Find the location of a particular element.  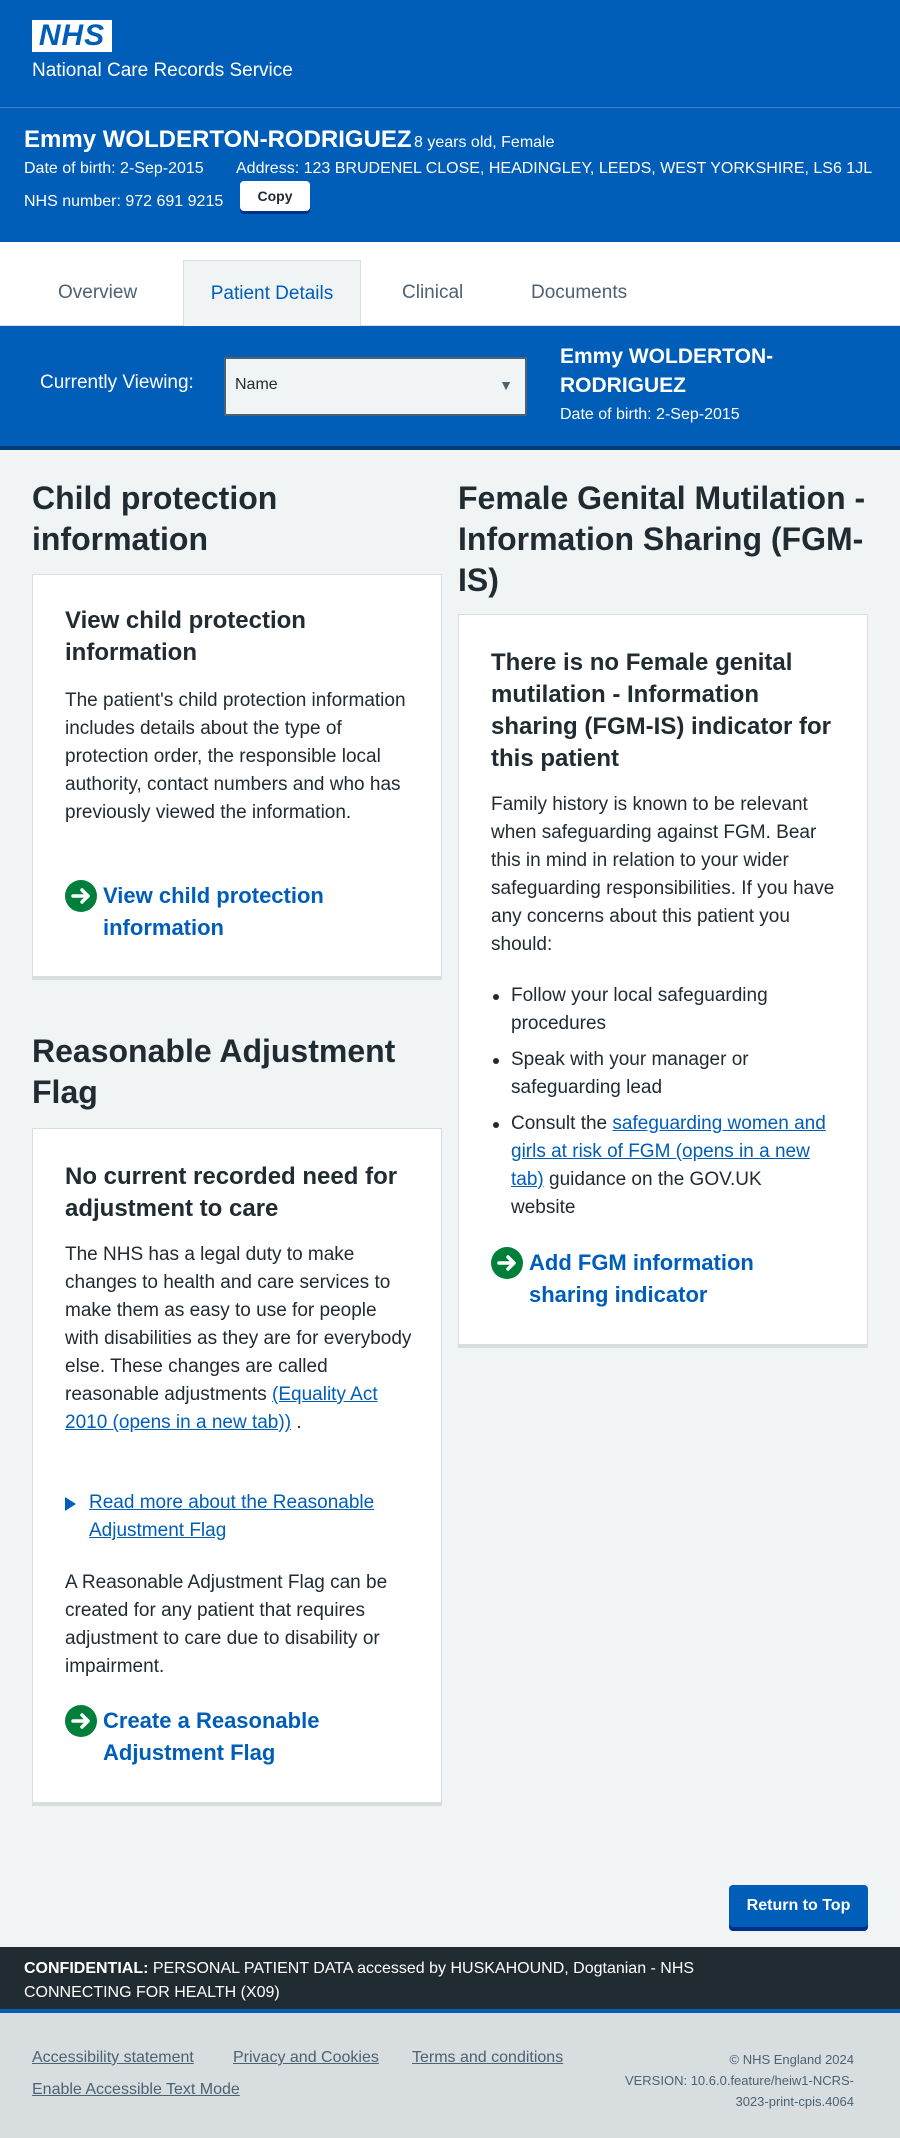

create-reasonable-adjustment-link: Create a Reasonable Adjustment Flag is located at coordinates (235, 1737).